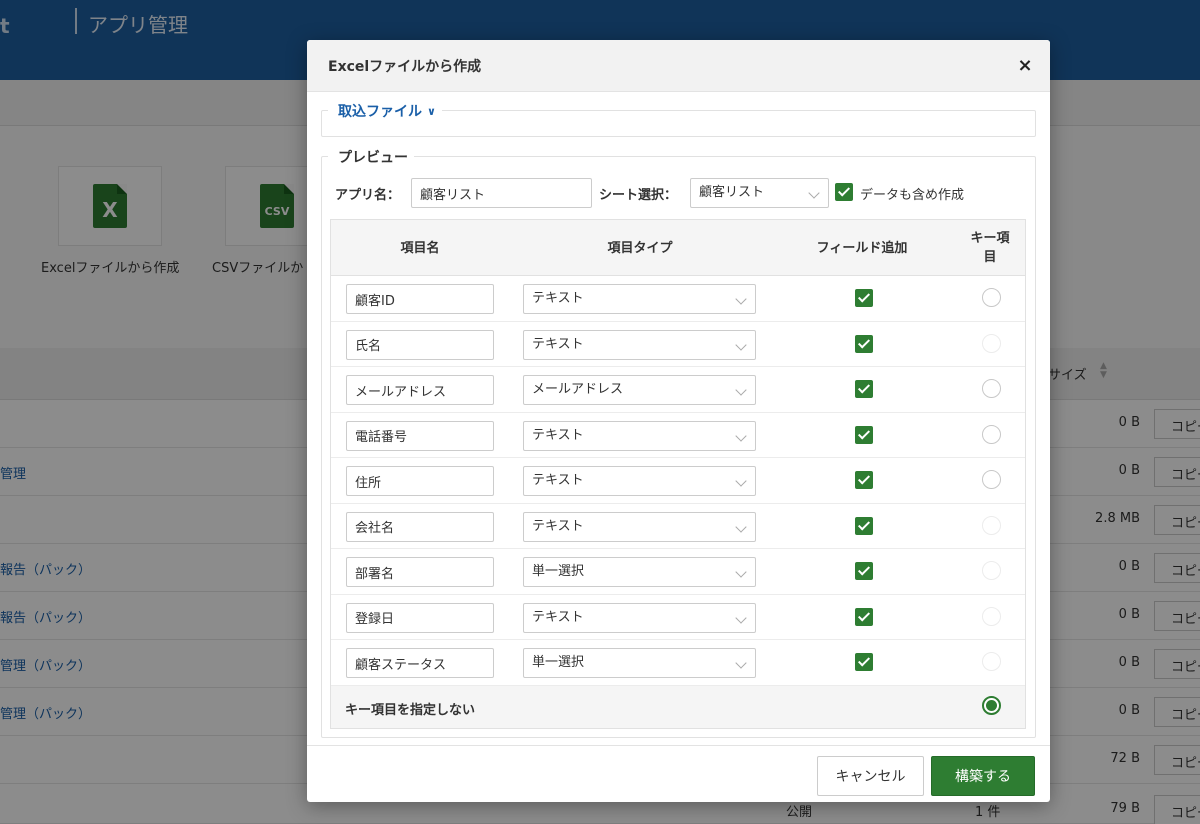 This screenshot has width=1200, height=824. I want to click on sheet-select-label: シート選択：, so click(638, 195).